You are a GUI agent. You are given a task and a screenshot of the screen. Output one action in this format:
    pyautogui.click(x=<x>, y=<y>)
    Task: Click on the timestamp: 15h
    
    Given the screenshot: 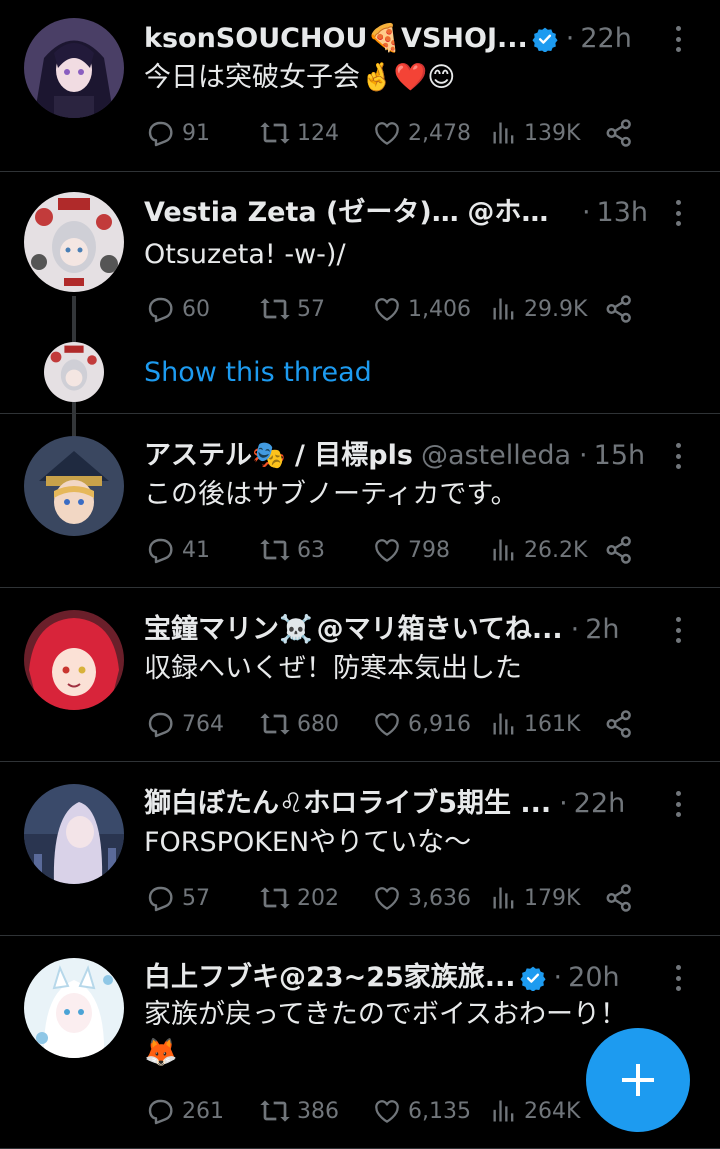 What is the action you would take?
    pyautogui.click(x=619, y=456)
    